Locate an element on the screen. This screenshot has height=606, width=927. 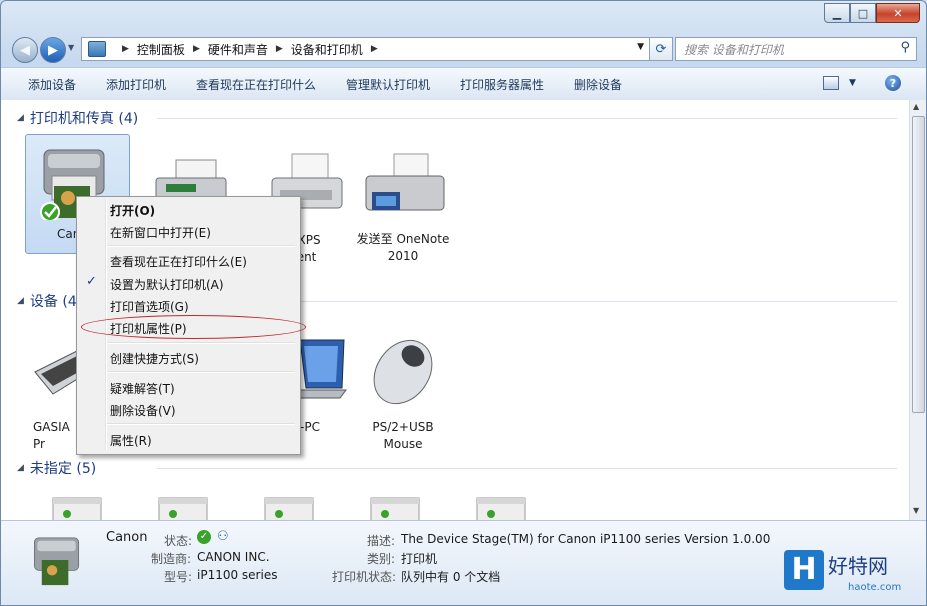
address-bar: ▶ 控制面板 ▶ 硬件和声音 ▶ 设备和打印机 ▶ ▼ is located at coordinates (366, 49).